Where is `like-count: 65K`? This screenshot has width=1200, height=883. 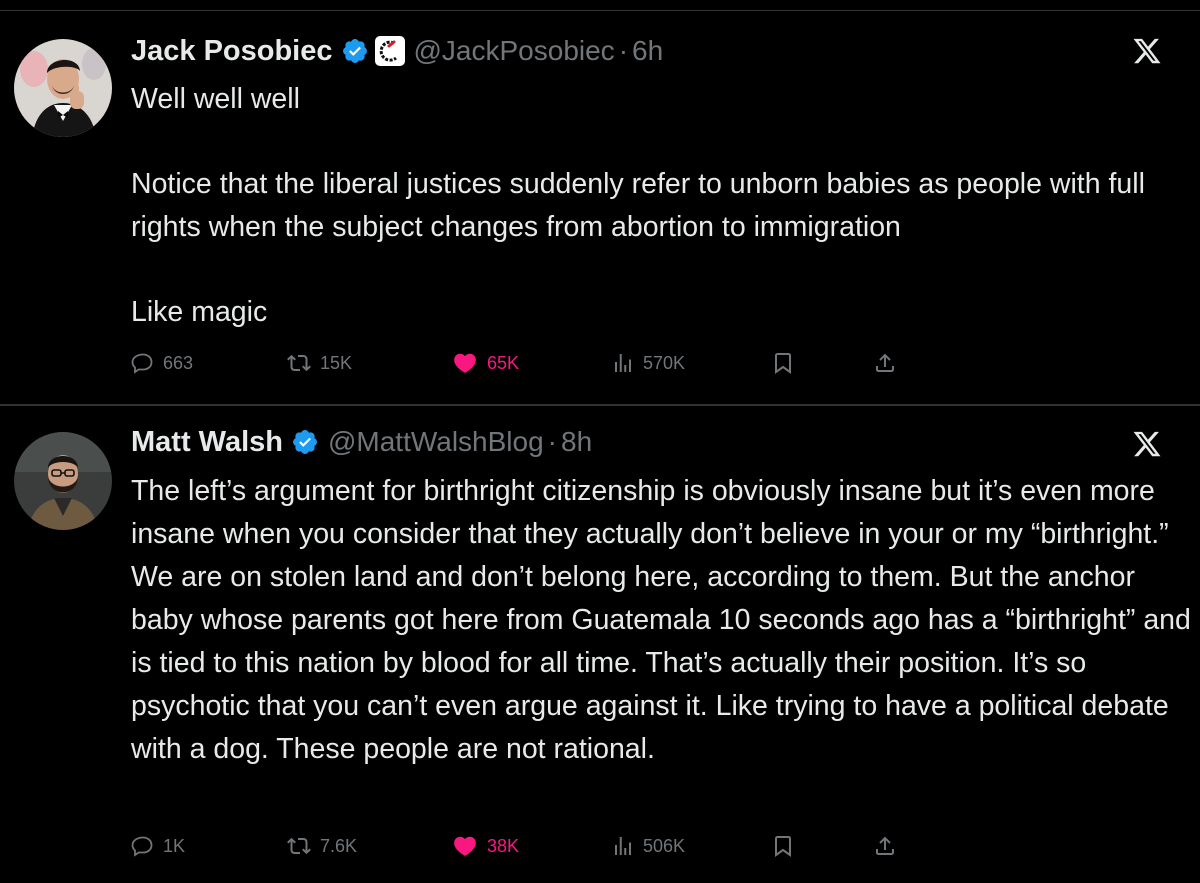 like-count: 65K is located at coordinates (503, 362).